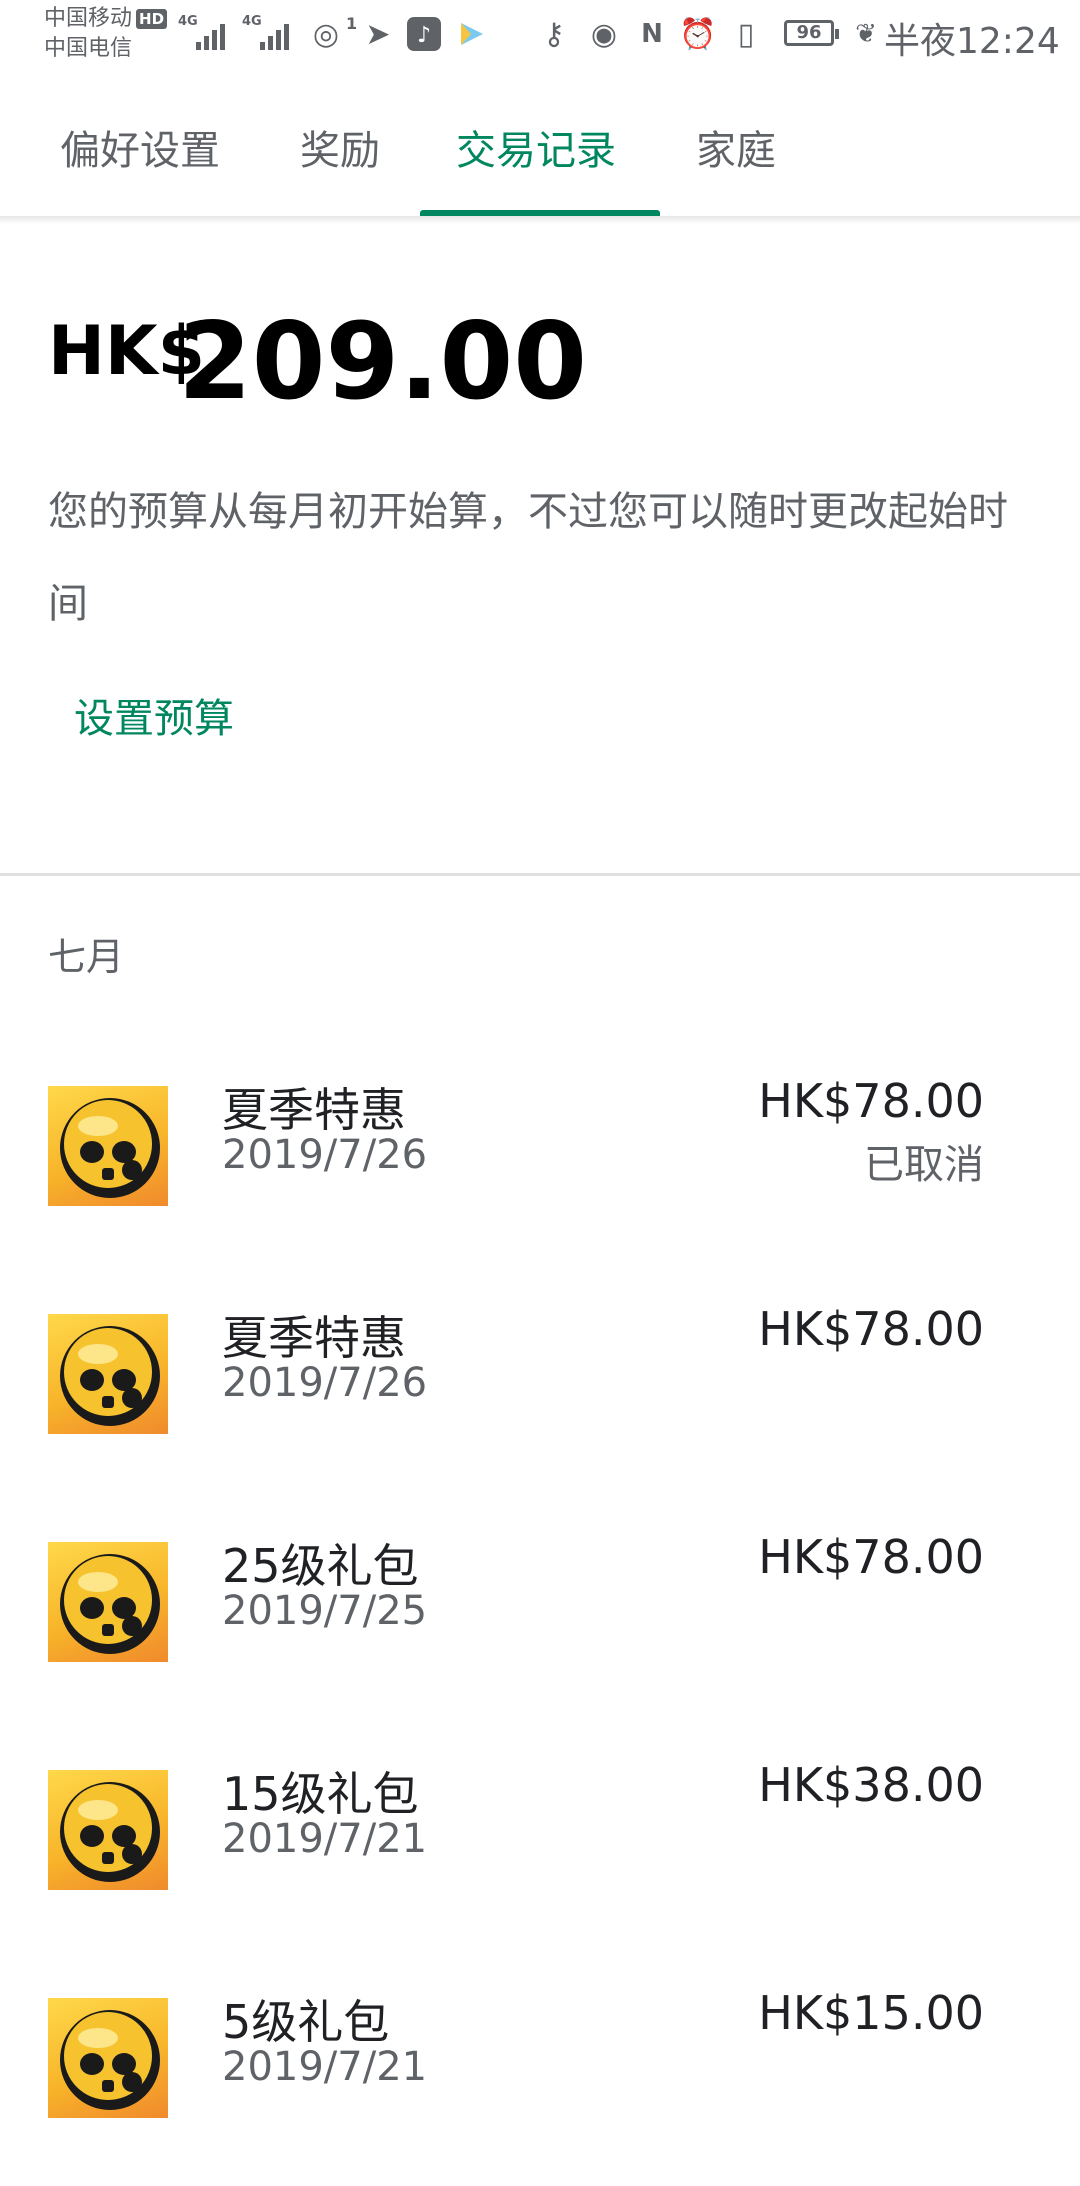 The image size is (1080, 2186). Describe the element at coordinates (252, 21) in the screenshot. I see `network-type-2: 4G` at that location.